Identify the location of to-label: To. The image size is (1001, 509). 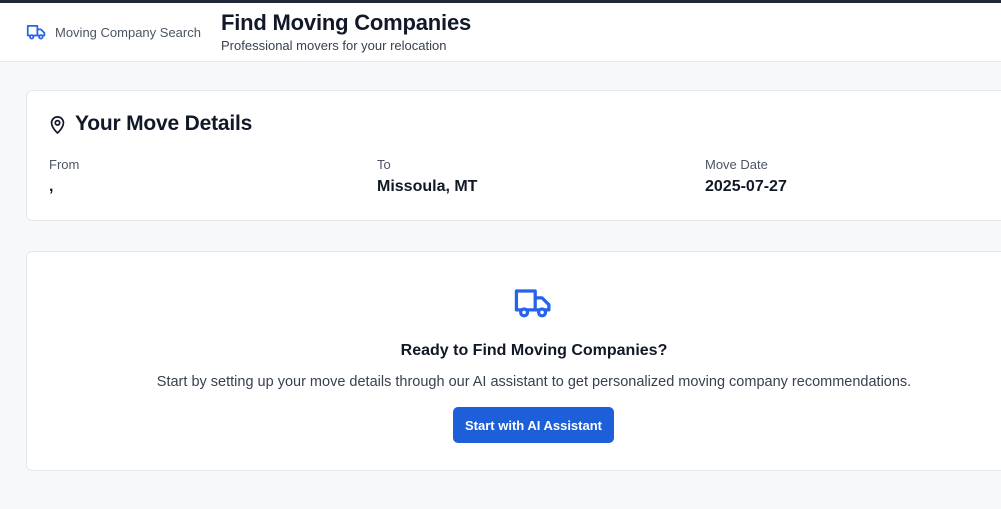
(384, 164).